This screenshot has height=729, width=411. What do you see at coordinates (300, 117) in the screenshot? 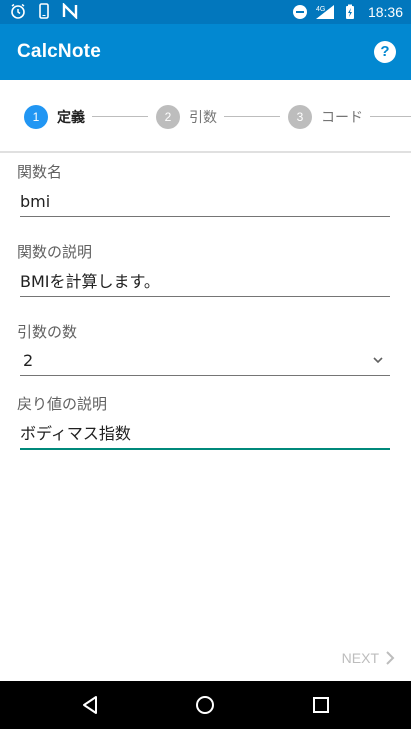
I see `step-number-3: 3` at bounding box center [300, 117].